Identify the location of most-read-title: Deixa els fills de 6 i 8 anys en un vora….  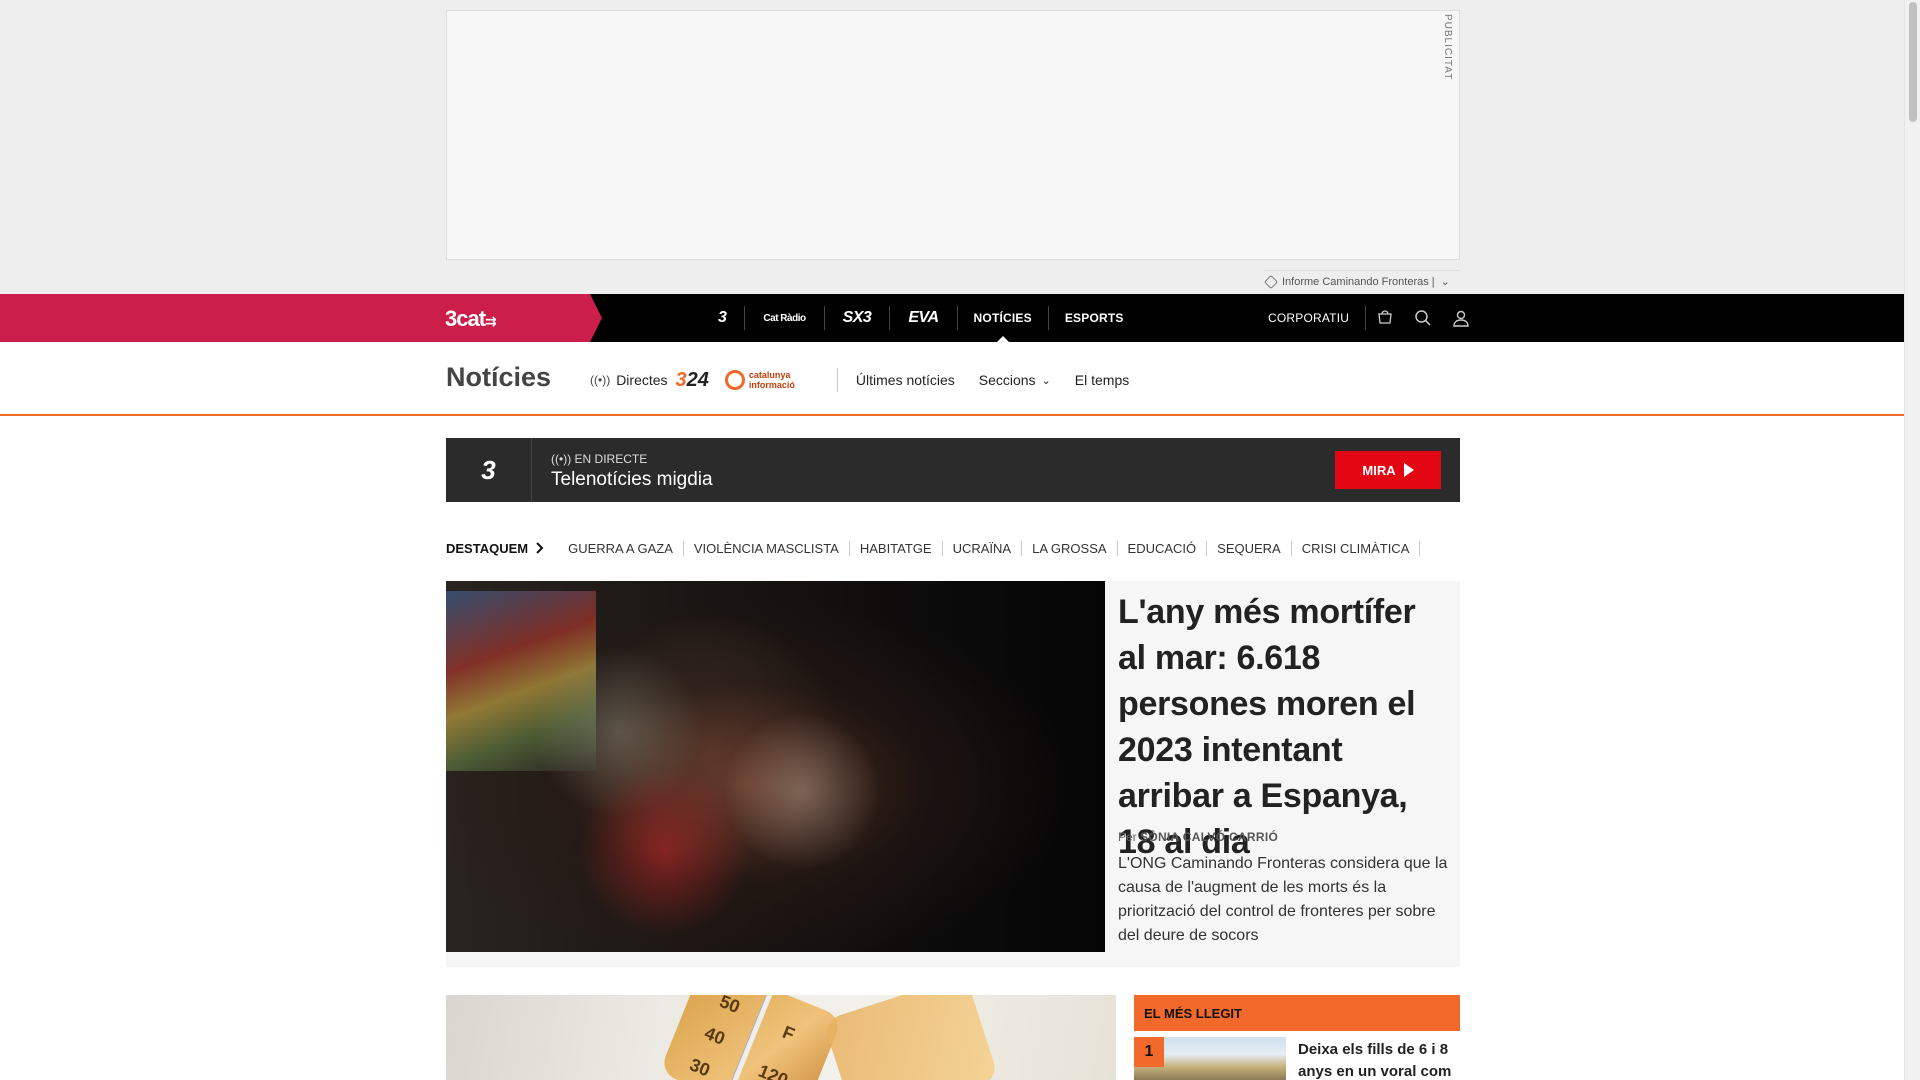
(1379, 1059).